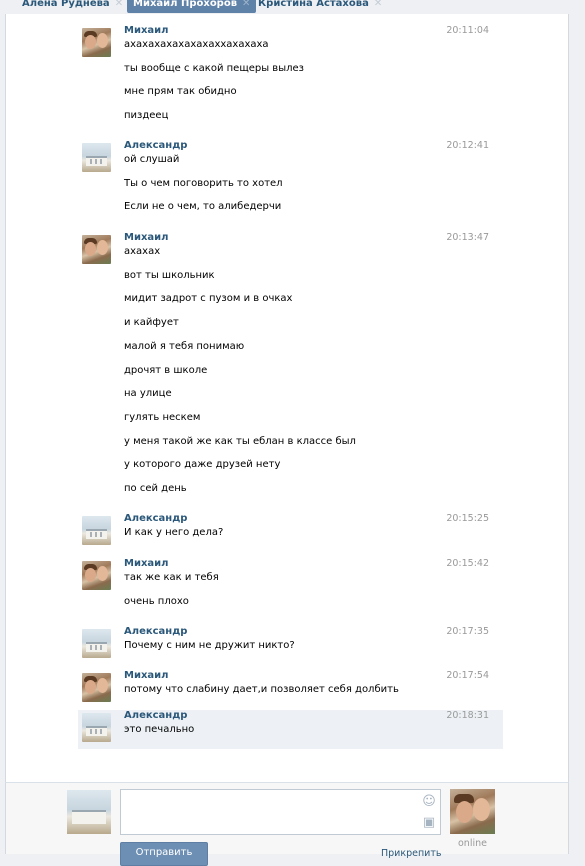 This screenshot has width=585, height=866. I want to click on message-time: 20:11:04, so click(467, 30).